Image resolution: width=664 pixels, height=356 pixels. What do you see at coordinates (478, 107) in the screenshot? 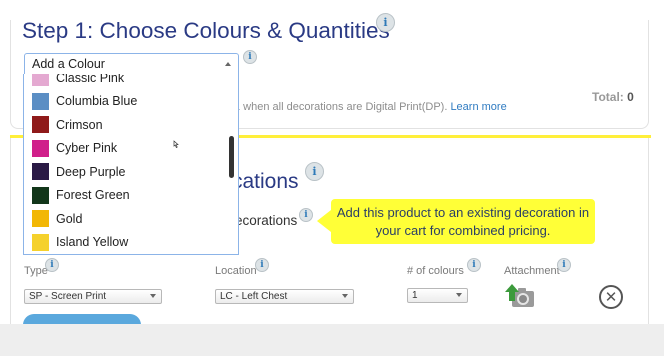
I see `learn-more-link: Learn more` at bounding box center [478, 107].